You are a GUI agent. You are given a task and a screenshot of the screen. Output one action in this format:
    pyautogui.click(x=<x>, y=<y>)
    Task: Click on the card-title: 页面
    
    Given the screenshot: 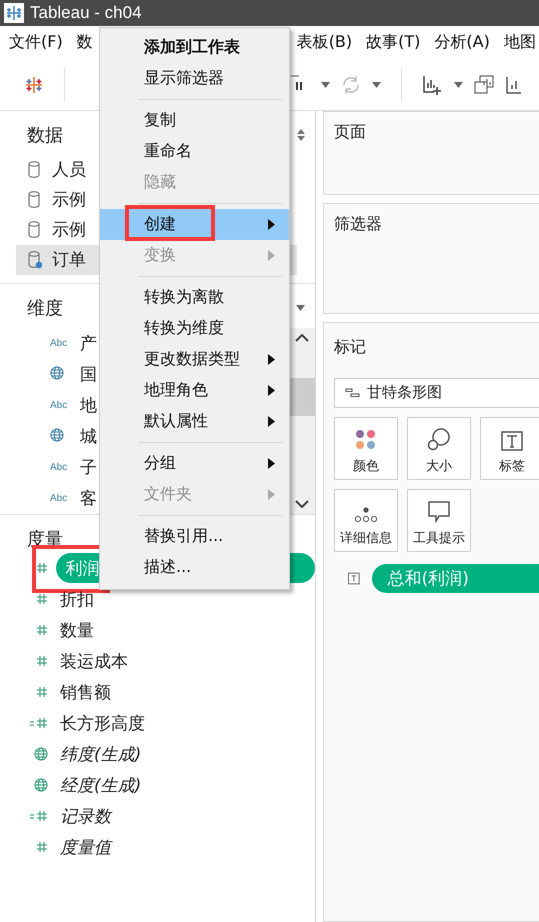 What is the action you would take?
    pyautogui.click(x=350, y=132)
    